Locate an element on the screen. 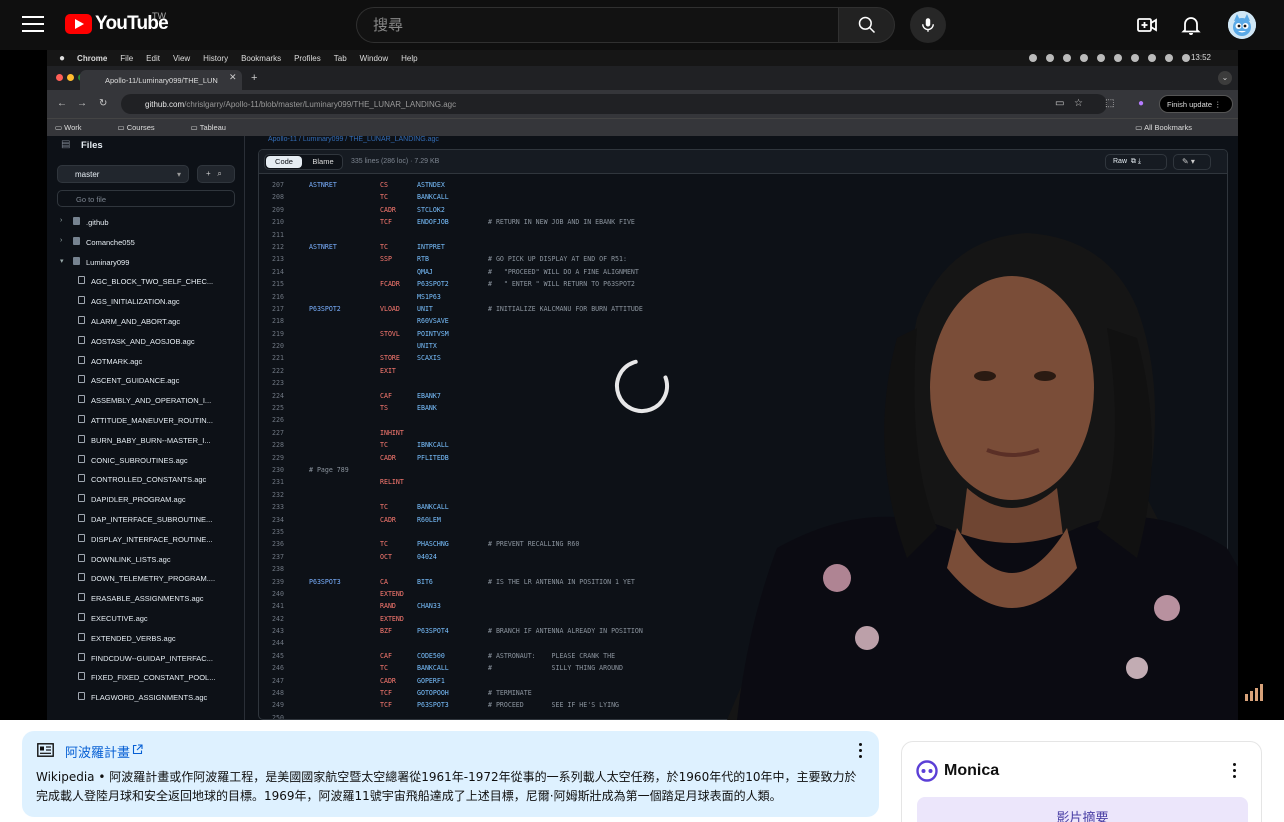 The width and height of the screenshot is (1284, 822). code-ln: 223 is located at coordinates (278, 383).